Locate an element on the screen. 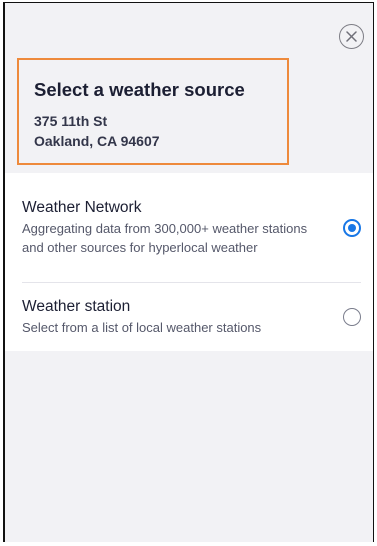 The height and width of the screenshot is (546, 377). address-line-1: 375 11th St is located at coordinates (71, 121).